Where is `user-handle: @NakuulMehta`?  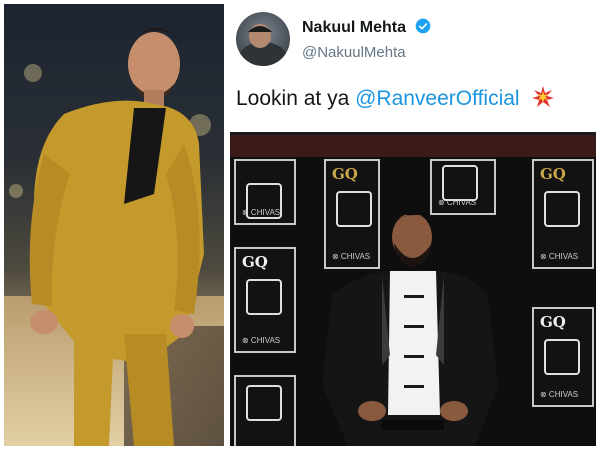
user-handle: @NakuulMehta is located at coordinates (354, 52).